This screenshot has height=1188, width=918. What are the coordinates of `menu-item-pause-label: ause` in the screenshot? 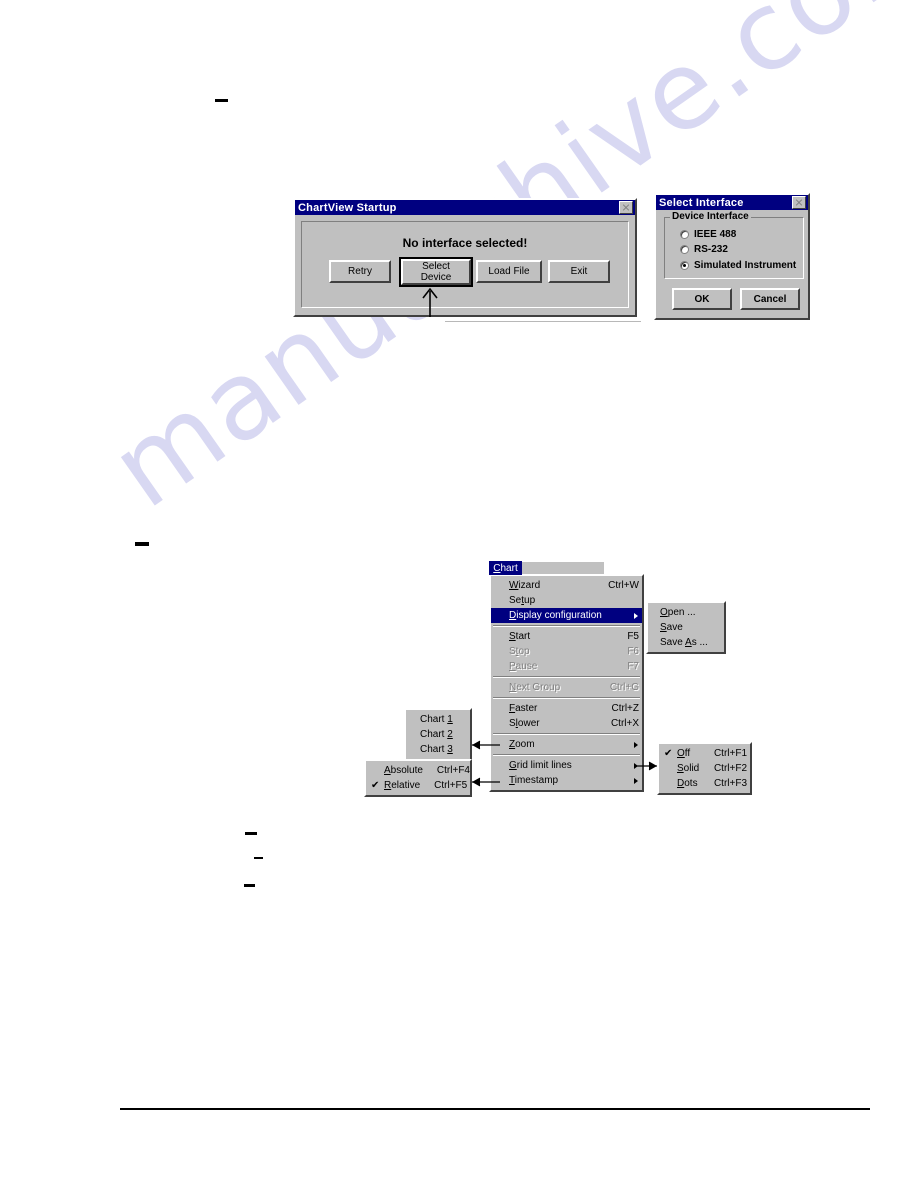 It's located at (526, 666).